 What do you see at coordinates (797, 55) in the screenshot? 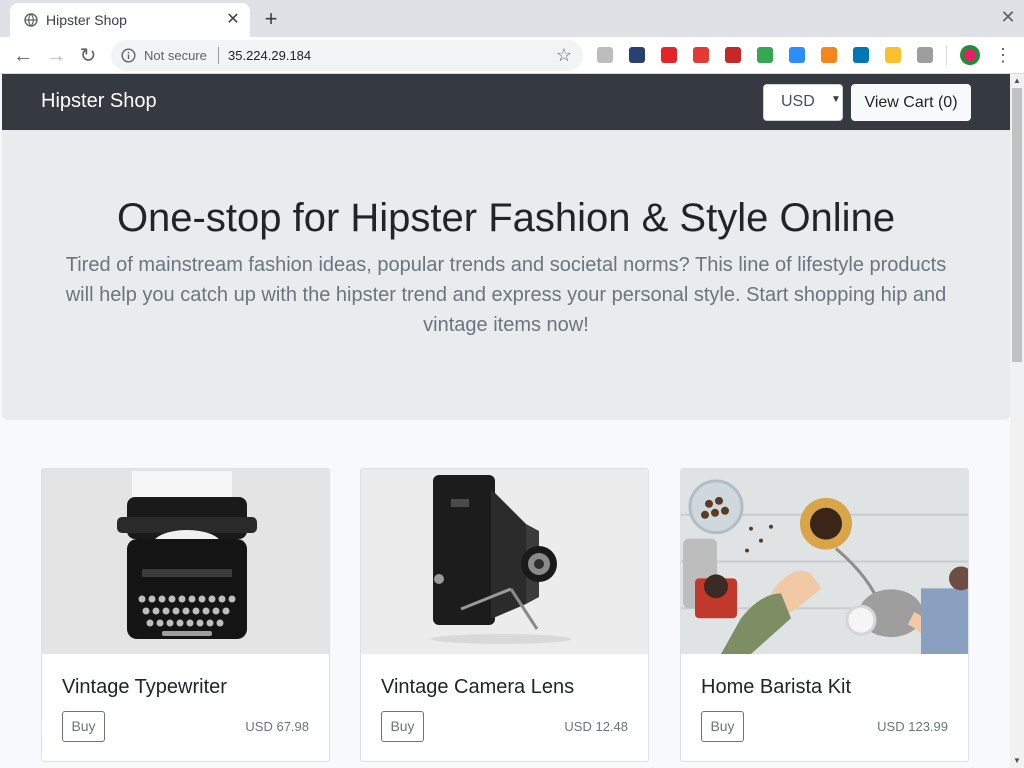
I see `zoom-icon` at bounding box center [797, 55].